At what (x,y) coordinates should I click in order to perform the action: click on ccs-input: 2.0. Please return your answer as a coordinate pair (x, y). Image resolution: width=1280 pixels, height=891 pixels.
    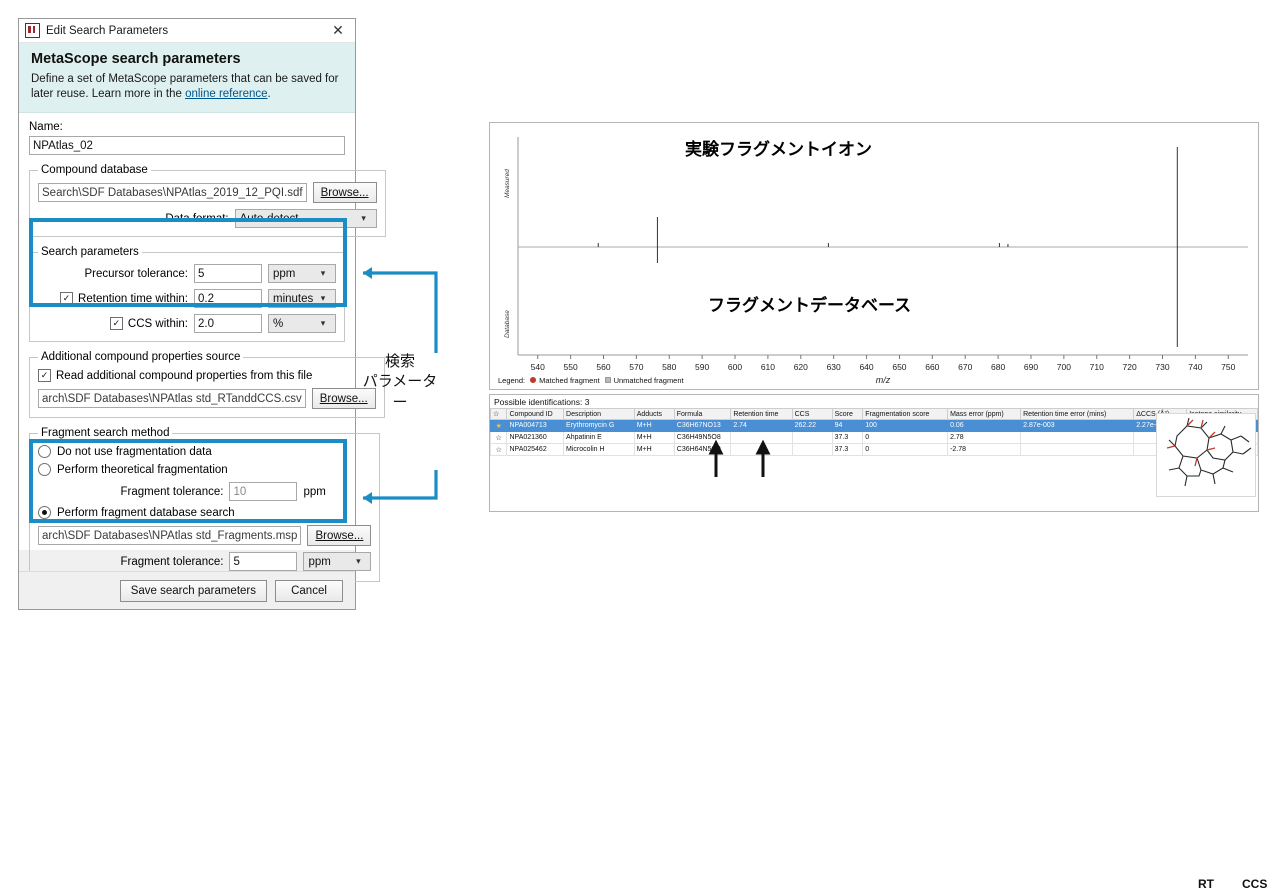
    Looking at the image, I should click on (228, 324).